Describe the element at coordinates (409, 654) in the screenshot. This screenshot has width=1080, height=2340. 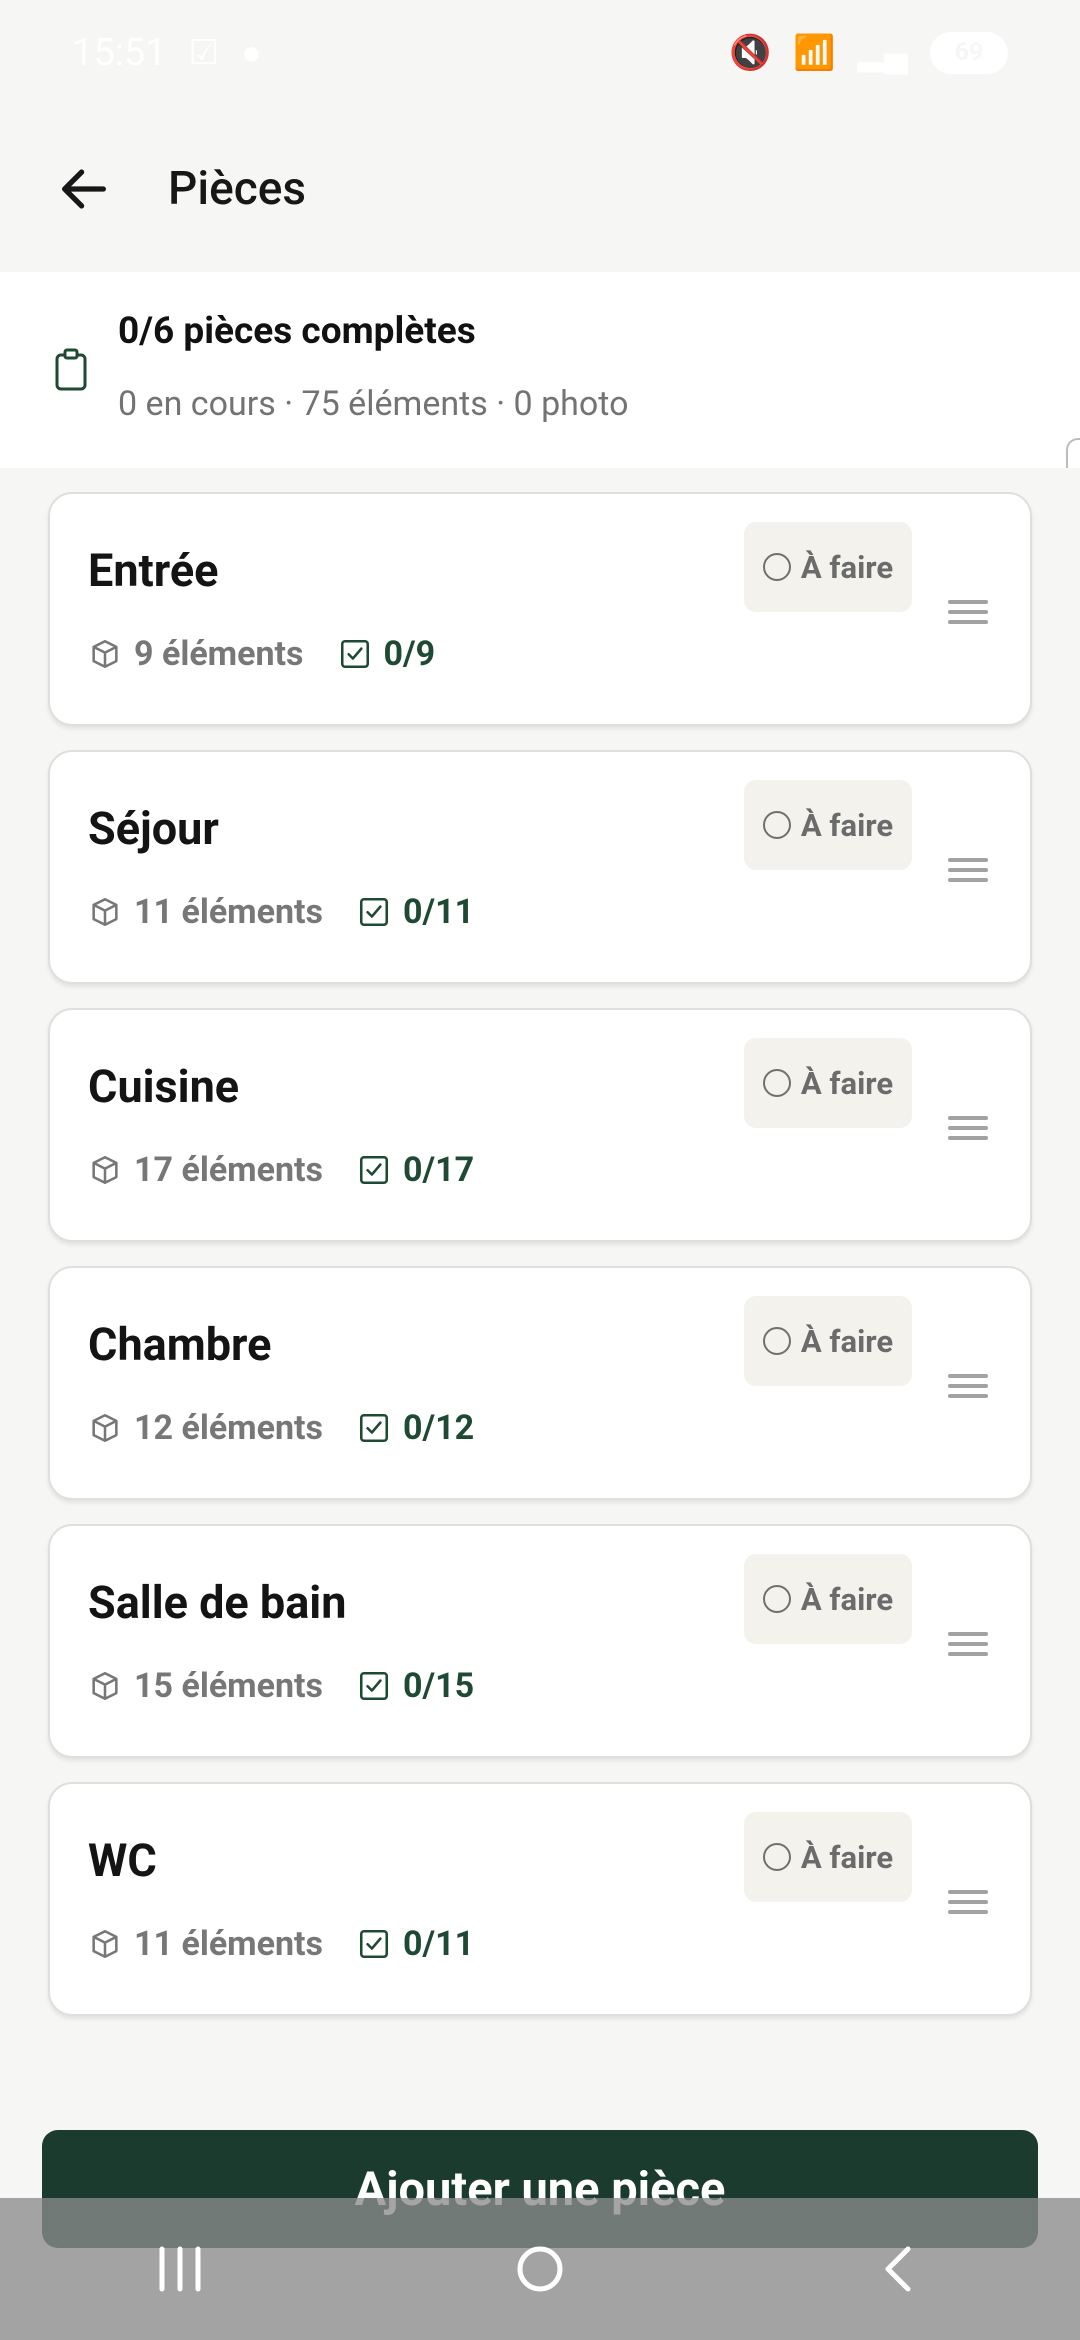
I see `progress-text: 0/9` at that location.